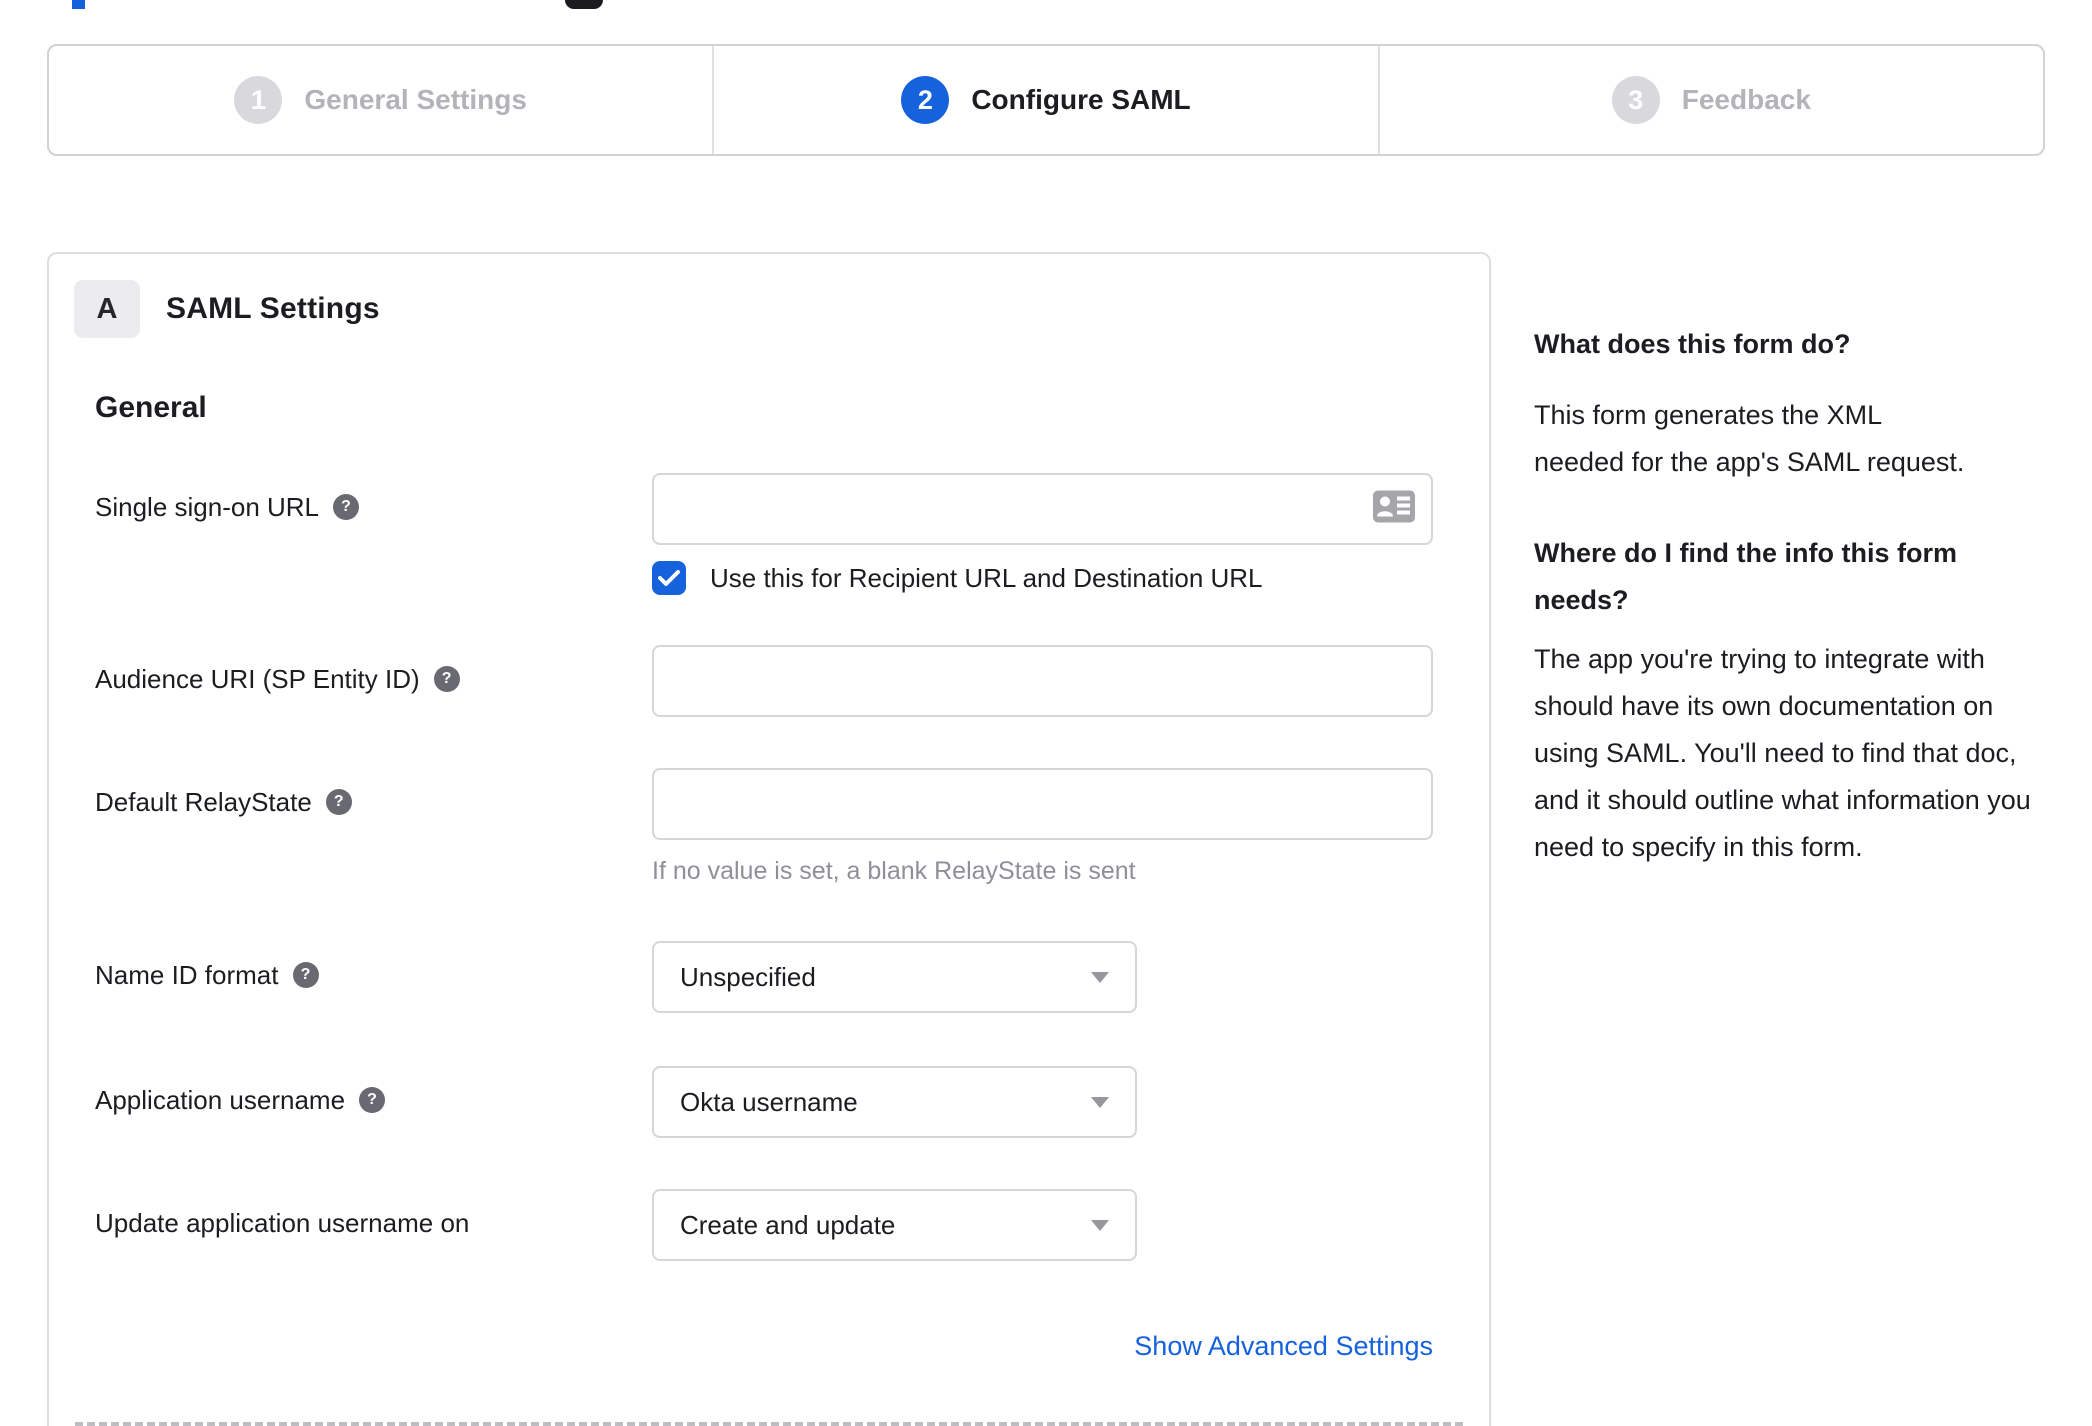  I want to click on step-label: Feedback, so click(1746, 99).